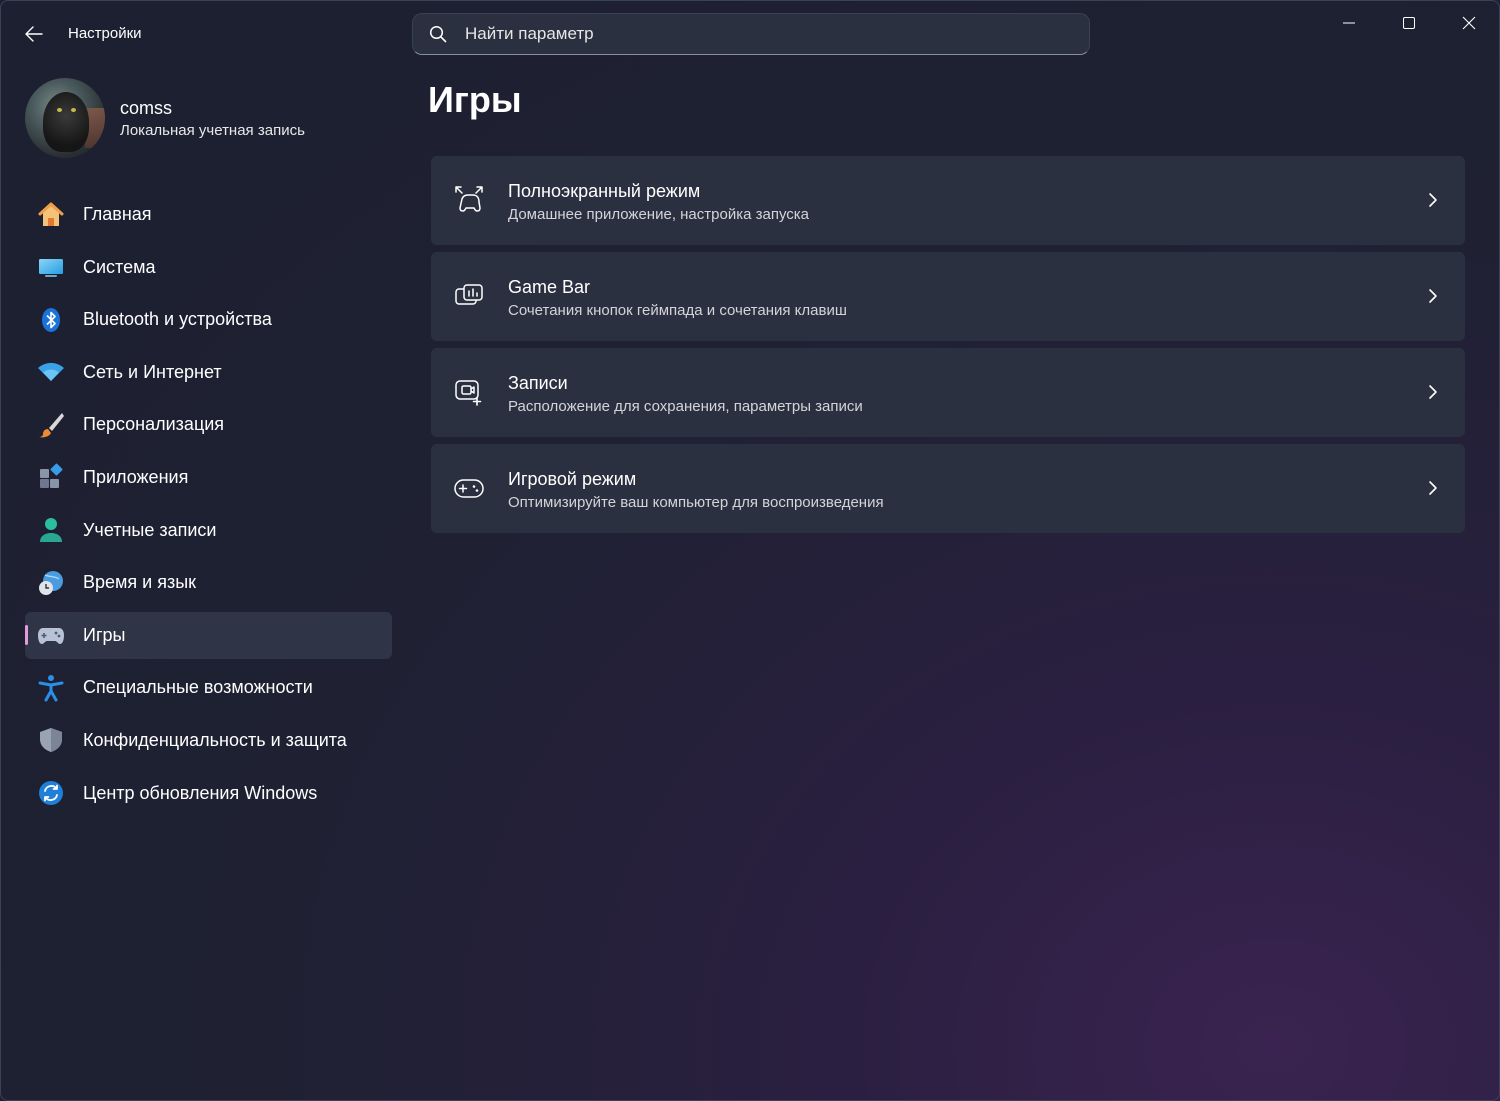  Describe the element at coordinates (549, 287) in the screenshot. I see `card-title: Game Bar` at that location.